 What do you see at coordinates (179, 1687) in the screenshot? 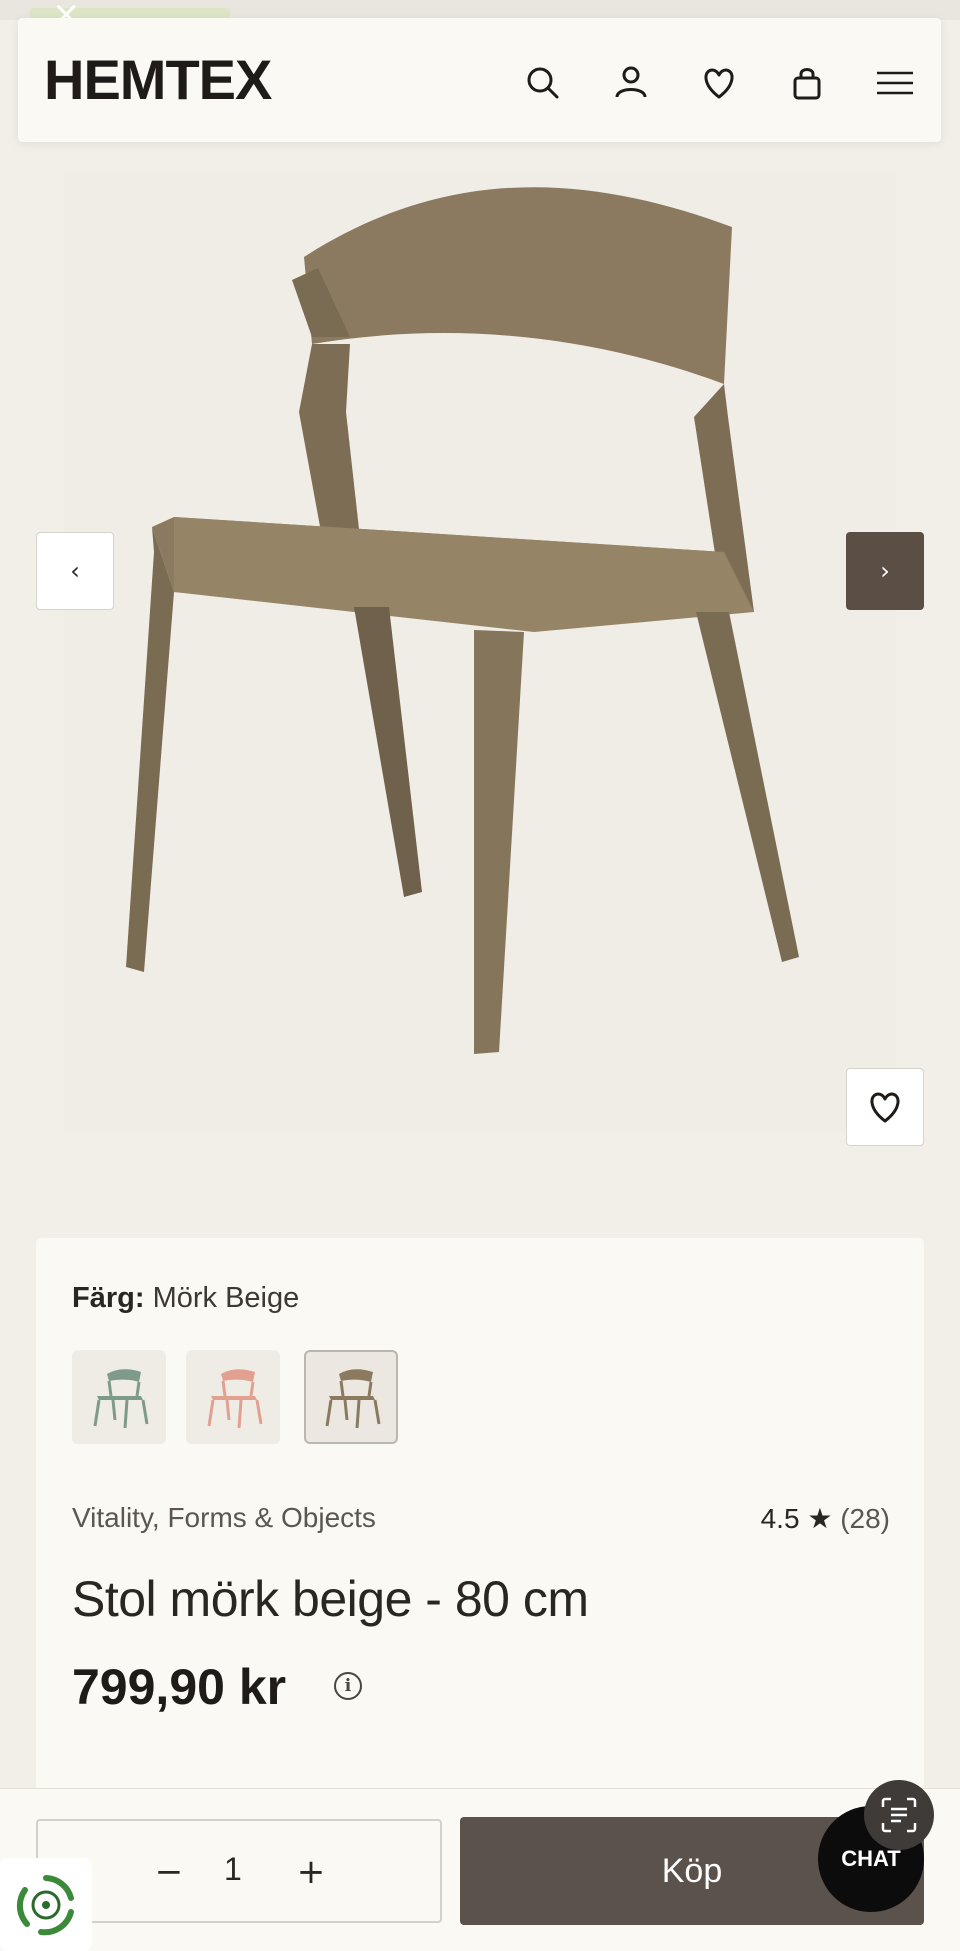
I see `product-price: 799,90 kr` at bounding box center [179, 1687].